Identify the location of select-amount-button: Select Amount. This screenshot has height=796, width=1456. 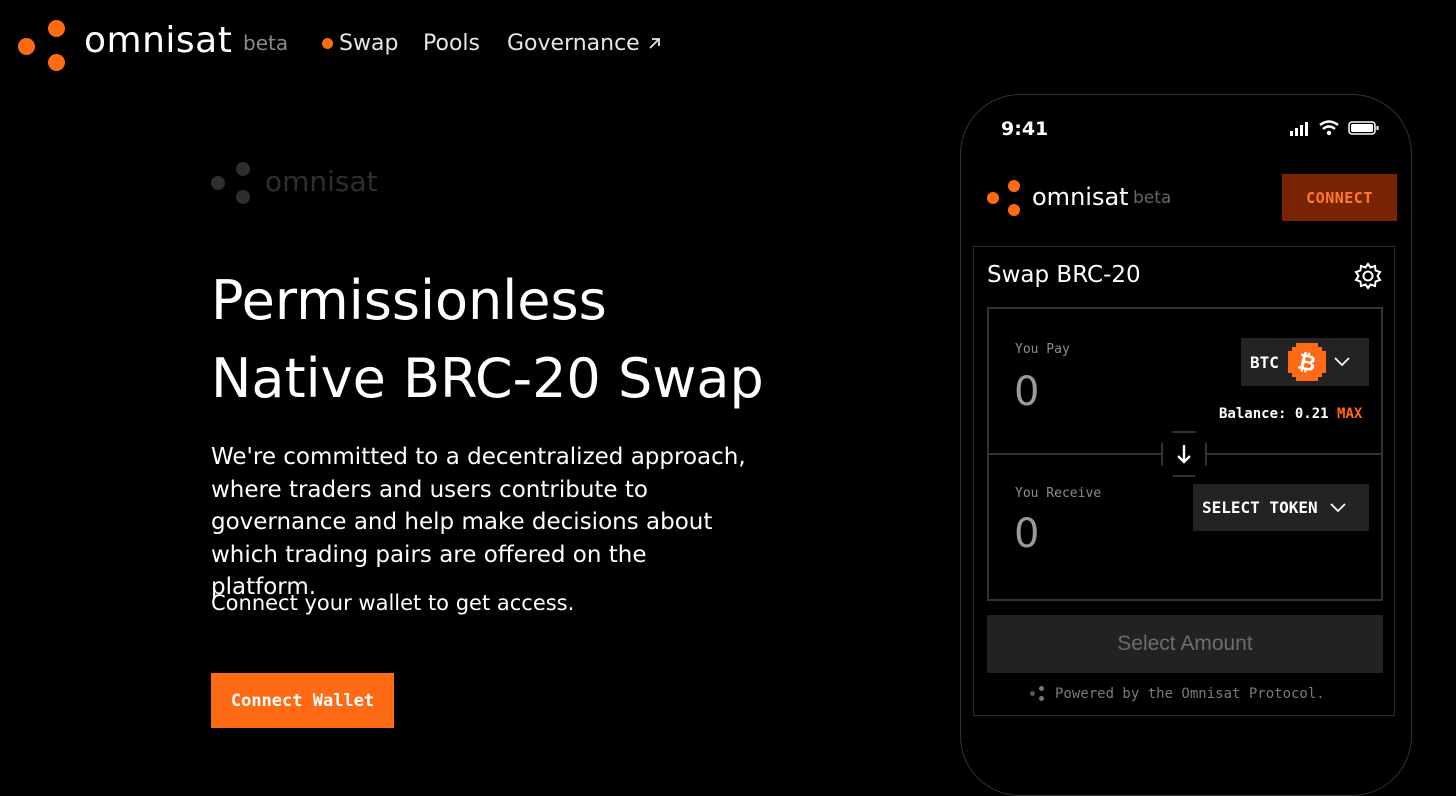
(1185, 644).